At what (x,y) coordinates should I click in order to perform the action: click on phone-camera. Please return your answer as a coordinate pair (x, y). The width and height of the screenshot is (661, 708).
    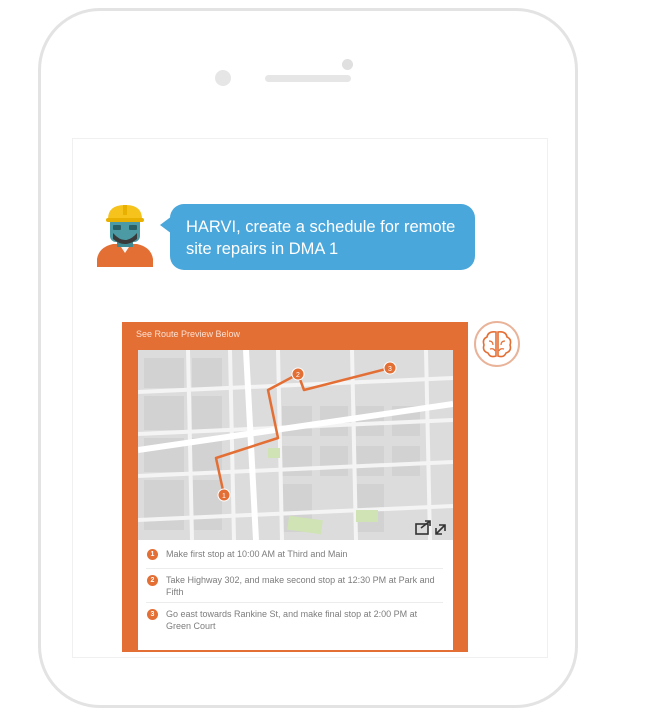
    Looking at the image, I should click on (347, 64).